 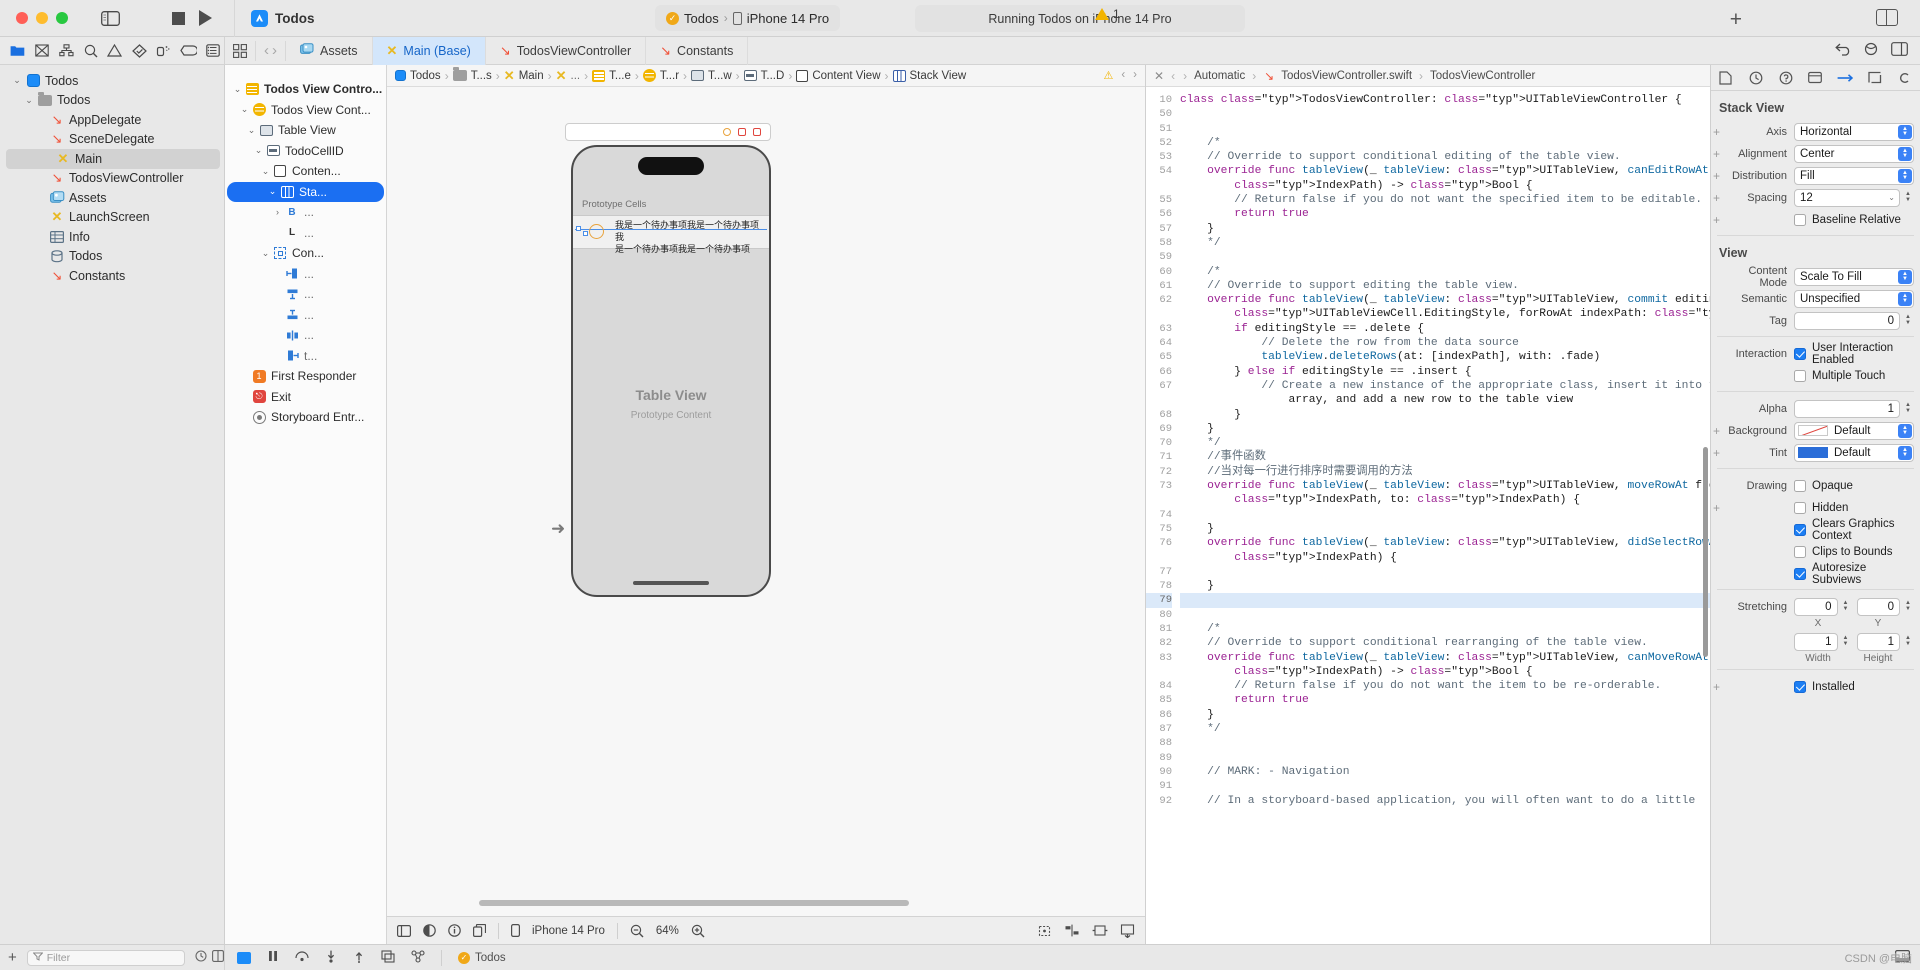 What do you see at coordinates (479, 930) in the screenshot?
I see `duplicate-icon` at bounding box center [479, 930].